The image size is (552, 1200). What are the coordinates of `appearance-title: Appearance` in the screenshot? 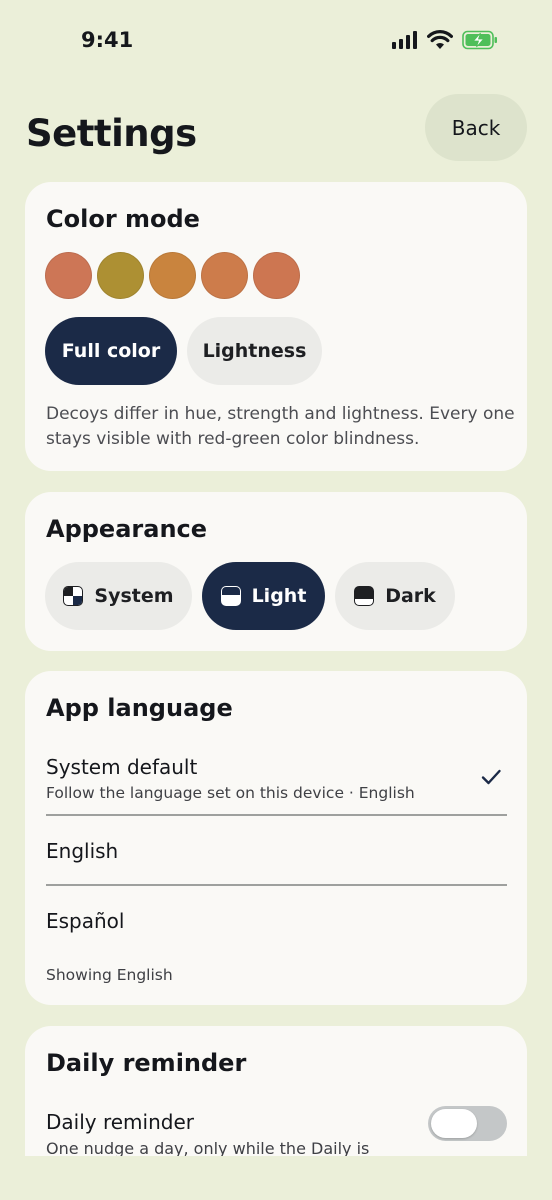 It's located at (127, 529).